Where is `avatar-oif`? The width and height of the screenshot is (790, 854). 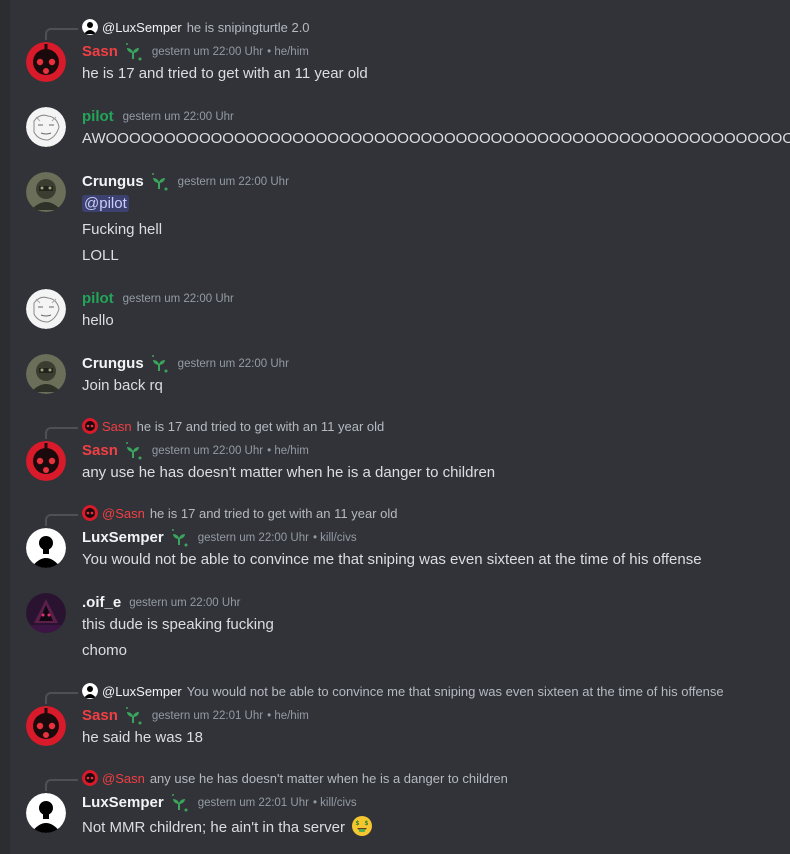 avatar-oif is located at coordinates (46, 613).